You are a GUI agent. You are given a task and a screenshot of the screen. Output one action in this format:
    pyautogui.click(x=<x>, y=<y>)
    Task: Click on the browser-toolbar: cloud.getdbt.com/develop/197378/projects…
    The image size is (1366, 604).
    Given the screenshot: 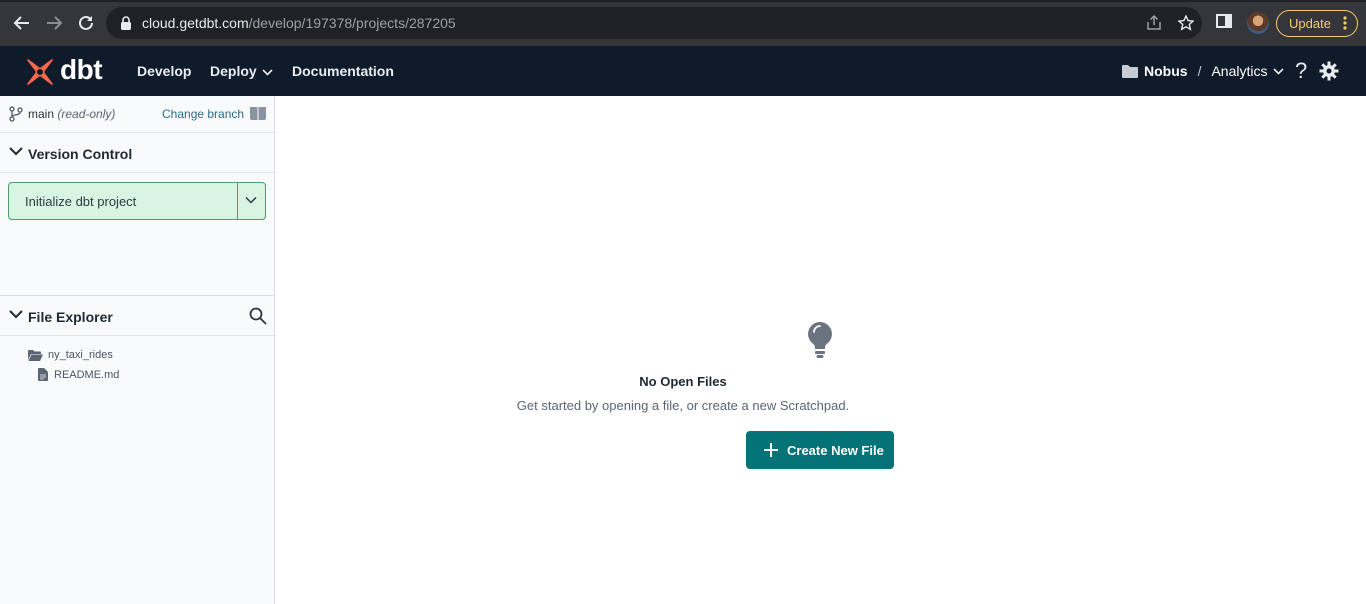 What is the action you would take?
    pyautogui.click(x=683, y=23)
    